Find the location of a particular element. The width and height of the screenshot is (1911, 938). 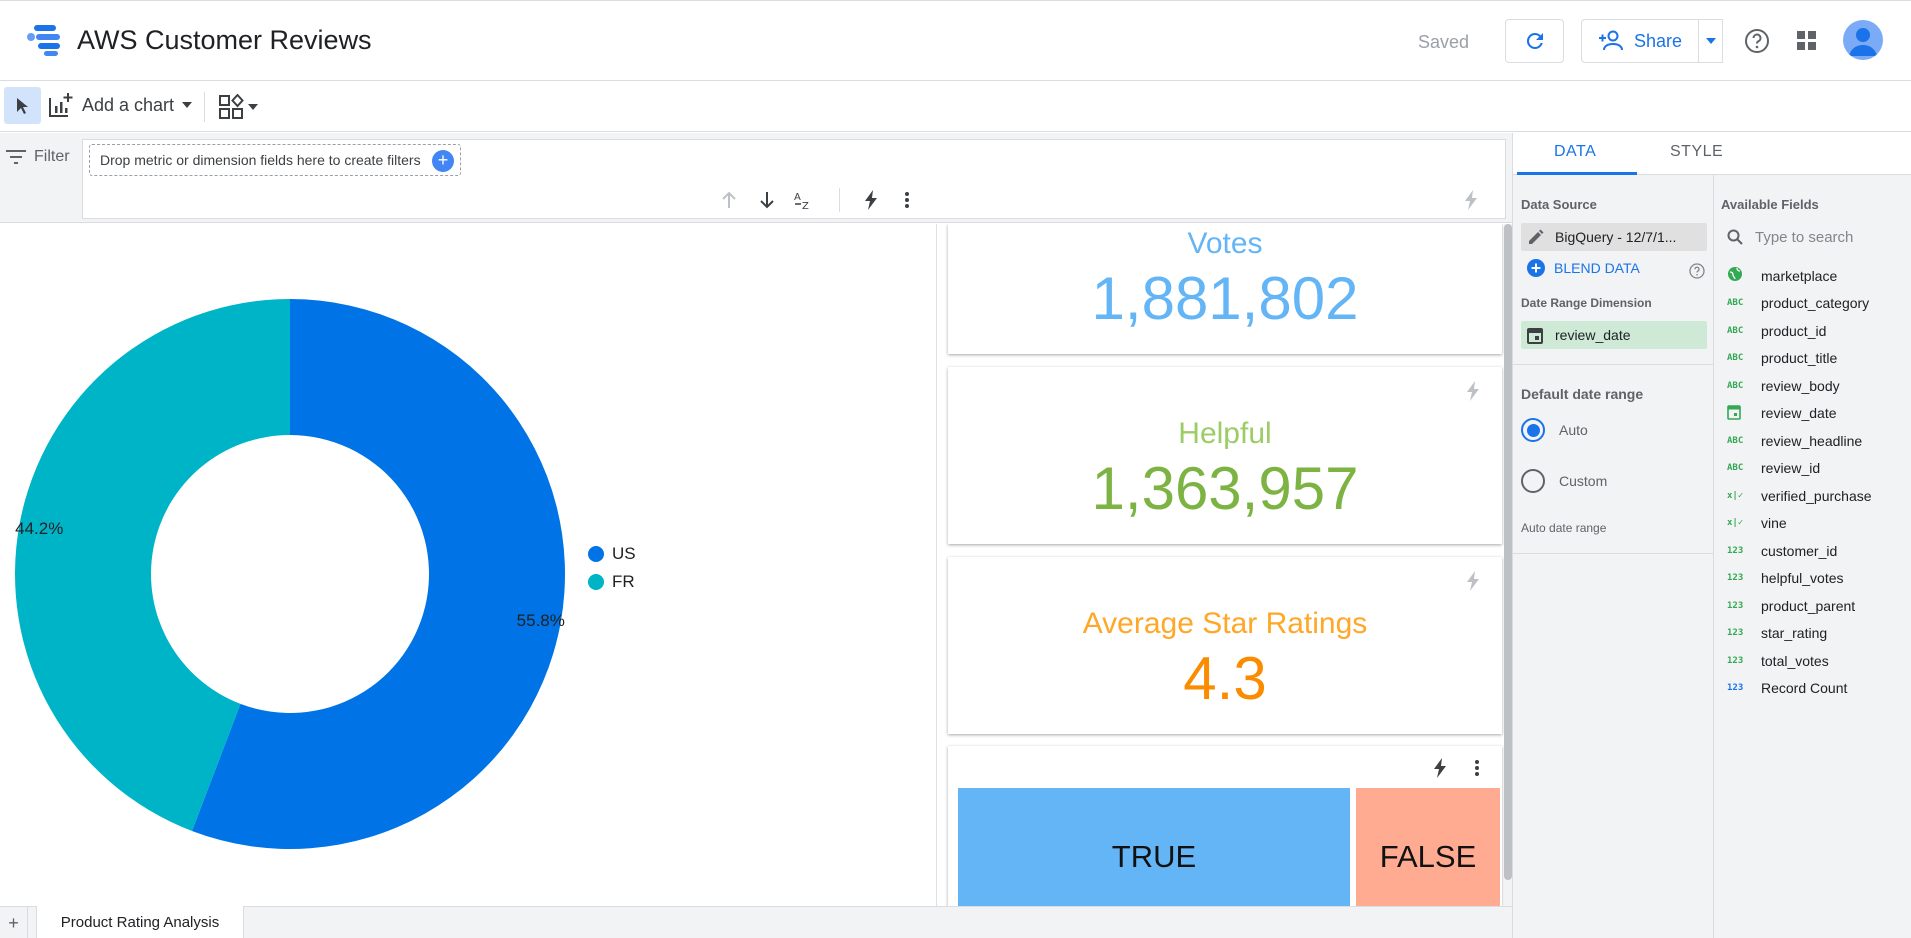

more-options-button is located at coordinates (907, 200).